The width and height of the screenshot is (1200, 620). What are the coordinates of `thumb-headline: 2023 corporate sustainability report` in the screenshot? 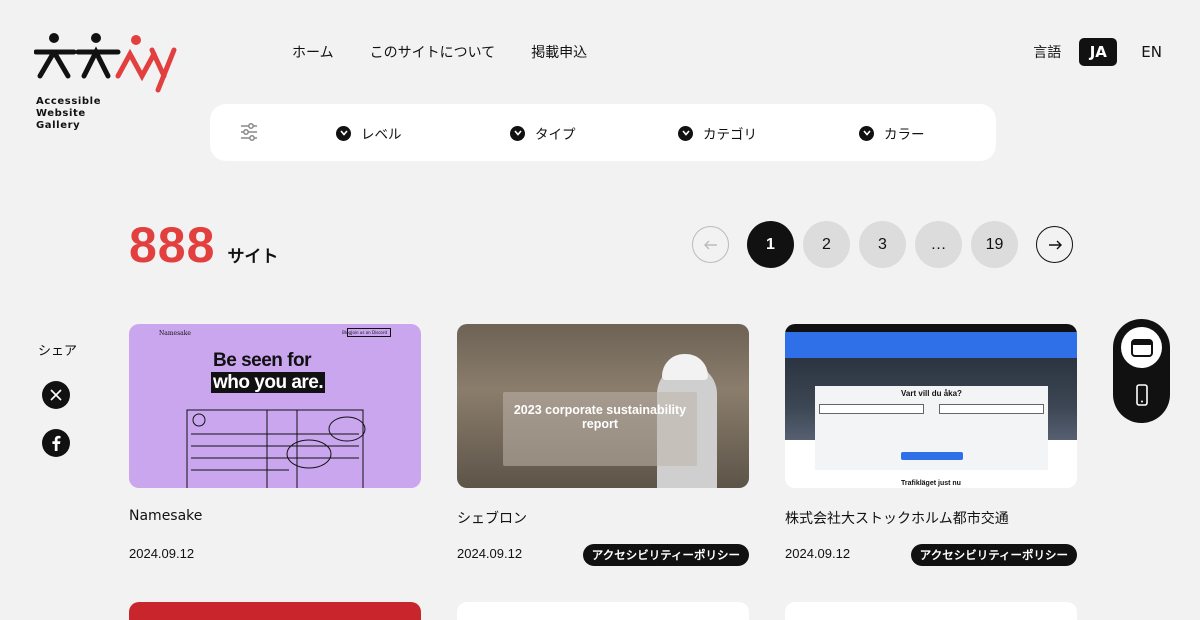 It's located at (600, 417).